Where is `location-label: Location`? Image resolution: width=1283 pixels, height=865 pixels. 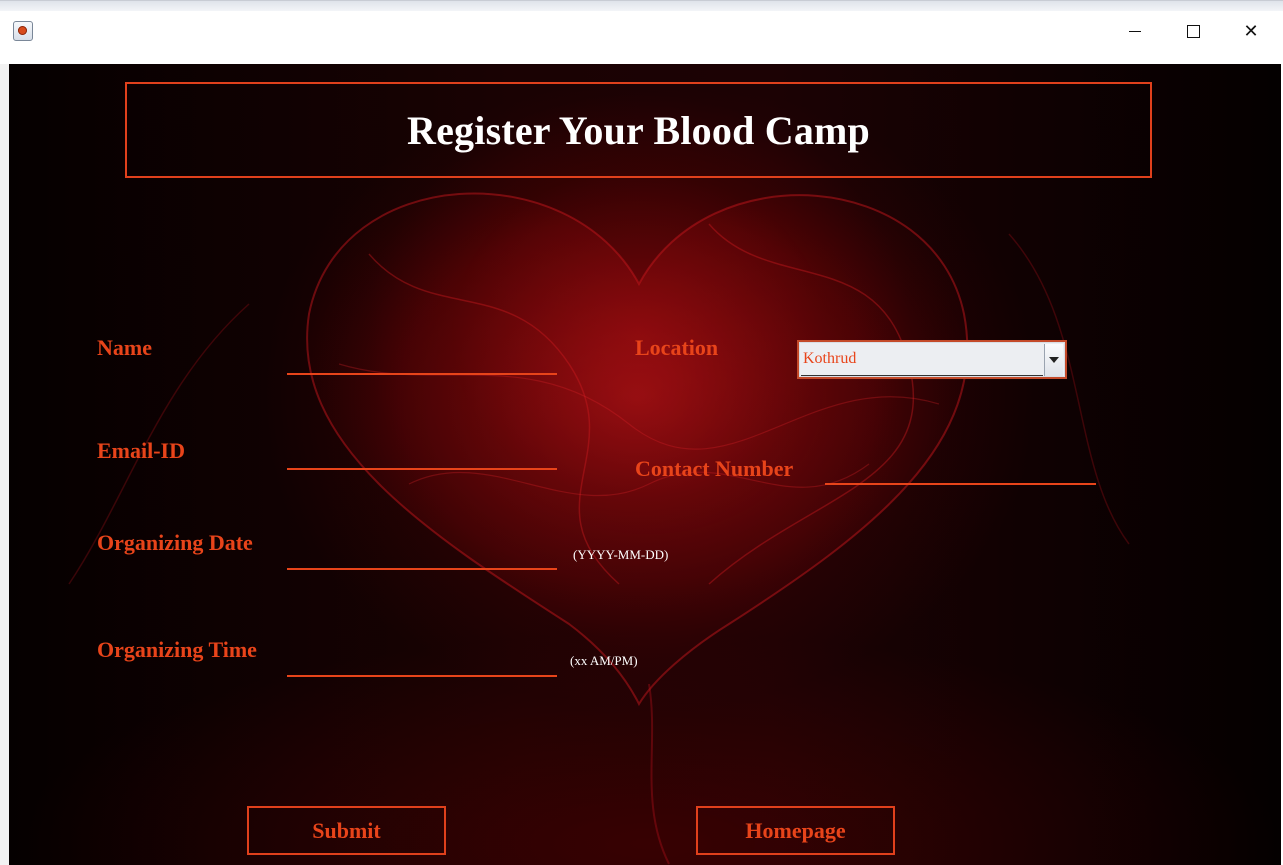 location-label: Location is located at coordinates (677, 347).